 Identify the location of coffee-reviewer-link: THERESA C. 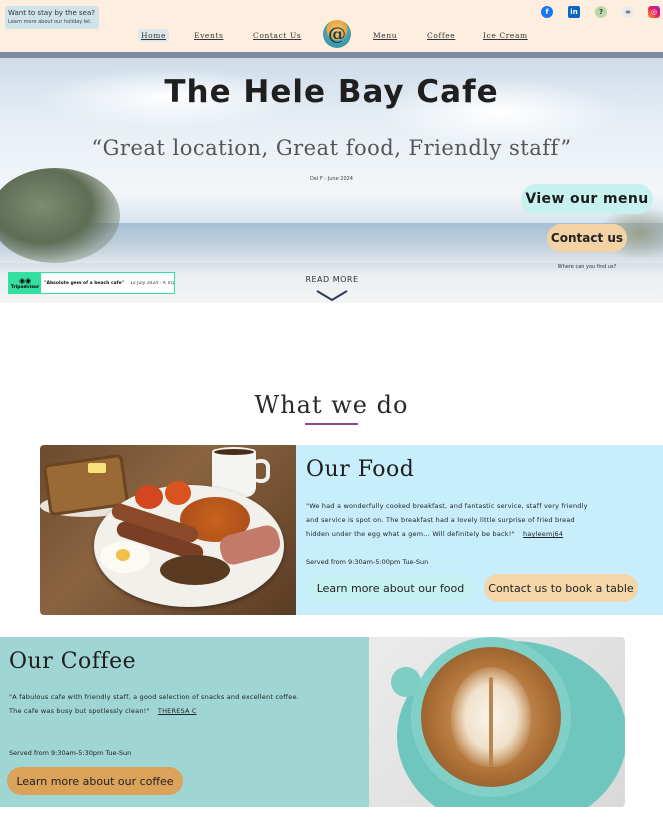
(177, 711).